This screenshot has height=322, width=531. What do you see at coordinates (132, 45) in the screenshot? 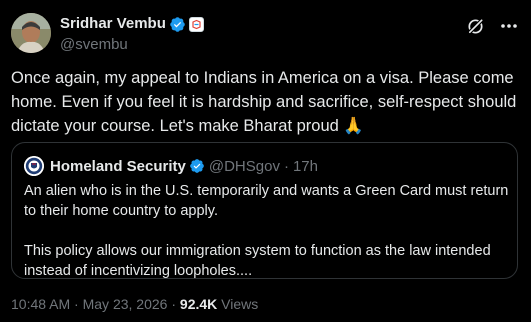
I see `author-handle: @svembu` at bounding box center [132, 45].